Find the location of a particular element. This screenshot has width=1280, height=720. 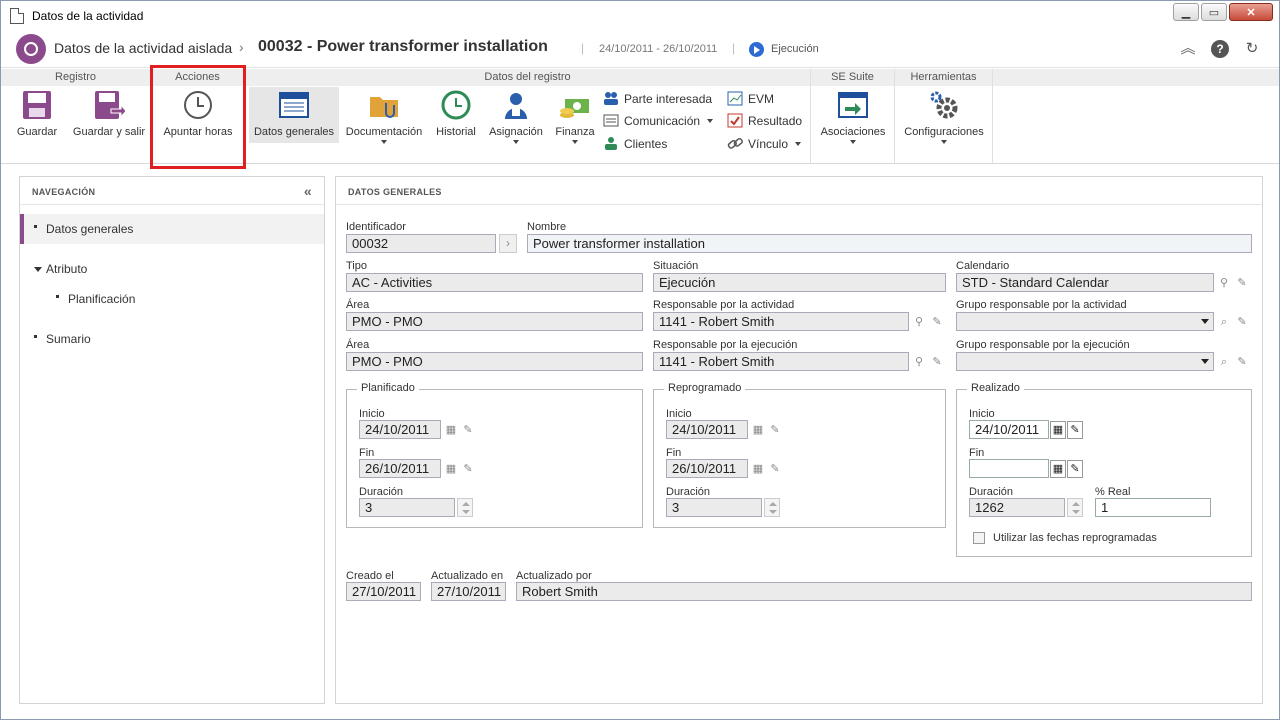

minimize-button: ▁ is located at coordinates (1186, 12).